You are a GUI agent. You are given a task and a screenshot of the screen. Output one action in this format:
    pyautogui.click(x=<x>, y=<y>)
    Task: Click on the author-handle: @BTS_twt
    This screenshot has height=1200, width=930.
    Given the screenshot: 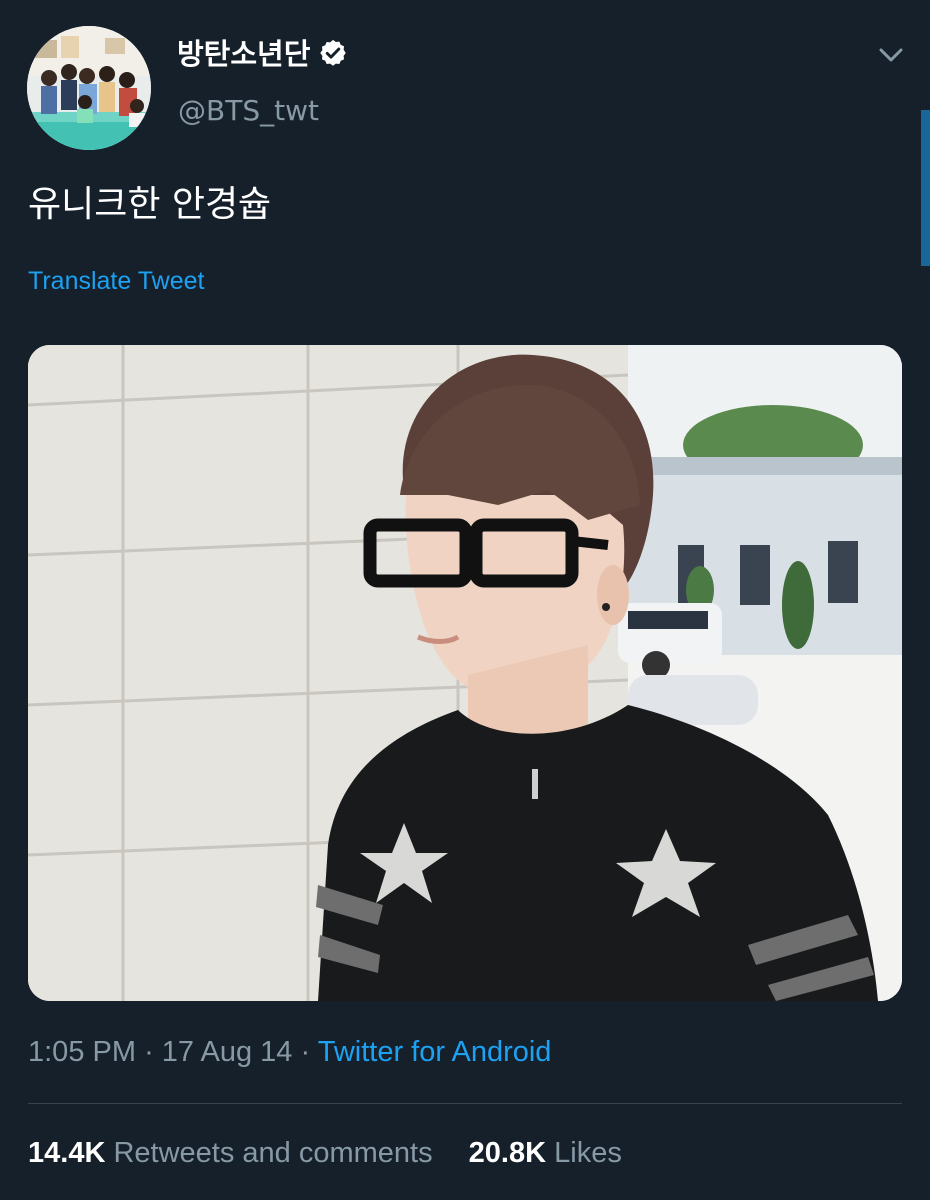 What is the action you would take?
    pyautogui.click(x=248, y=111)
    